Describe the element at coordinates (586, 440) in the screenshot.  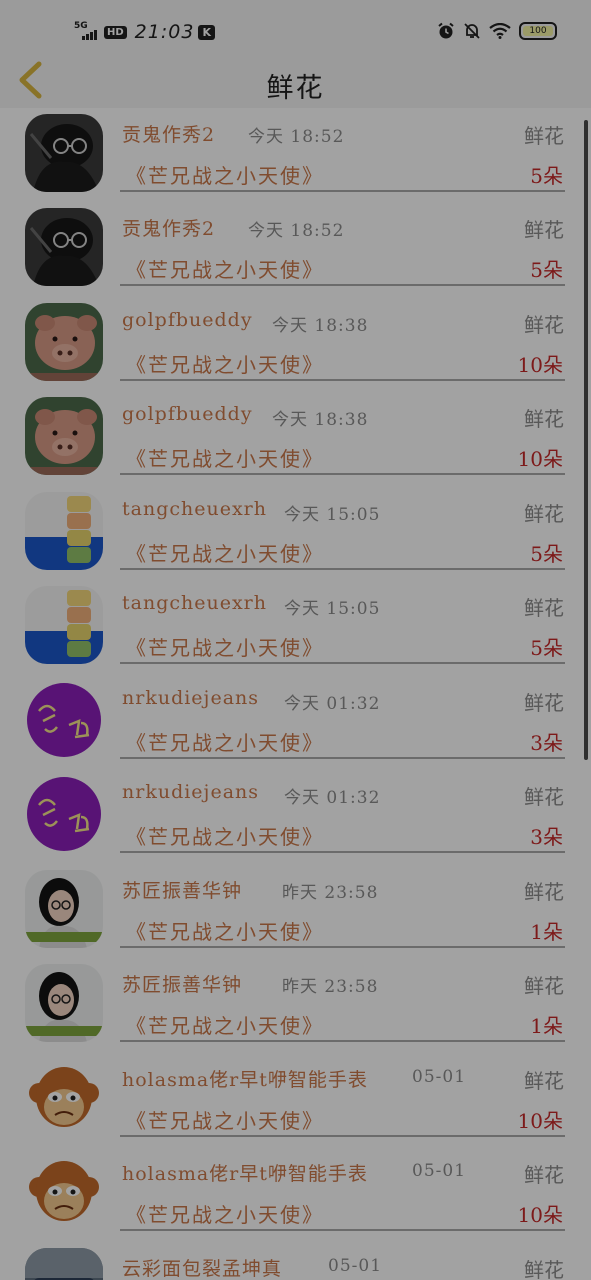
I see `scrollbar` at that location.